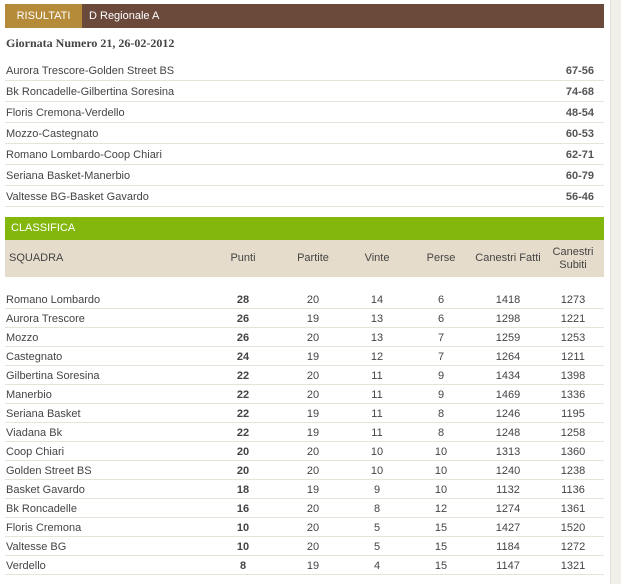  Describe the element at coordinates (441, 258) in the screenshot. I see `header-losses: Perse` at that location.